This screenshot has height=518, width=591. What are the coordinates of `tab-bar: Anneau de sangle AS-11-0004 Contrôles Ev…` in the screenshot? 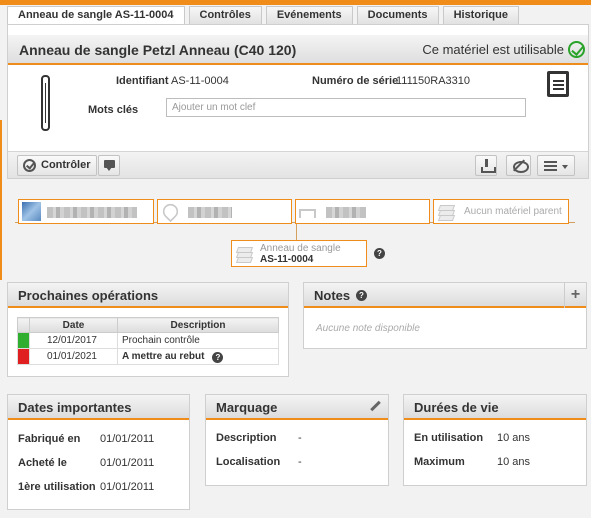 It's located at (265, 15).